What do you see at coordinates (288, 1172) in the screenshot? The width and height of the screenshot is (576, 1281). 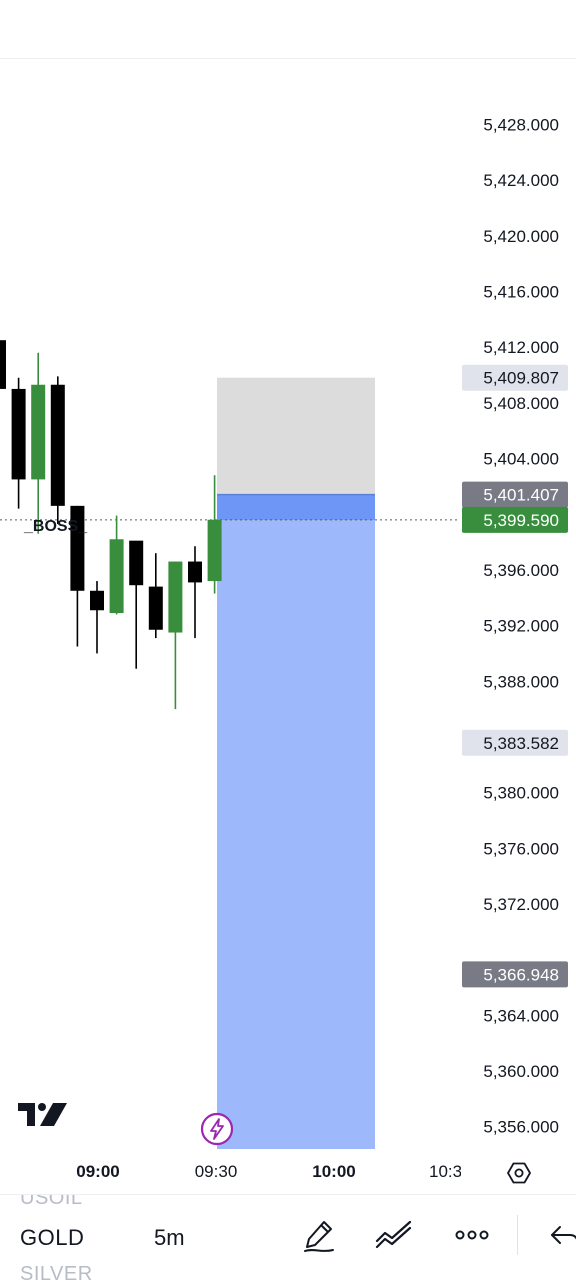 I see `time-axis: 09:00 09:30 10:00 10:3` at bounding box center [288, 1172].